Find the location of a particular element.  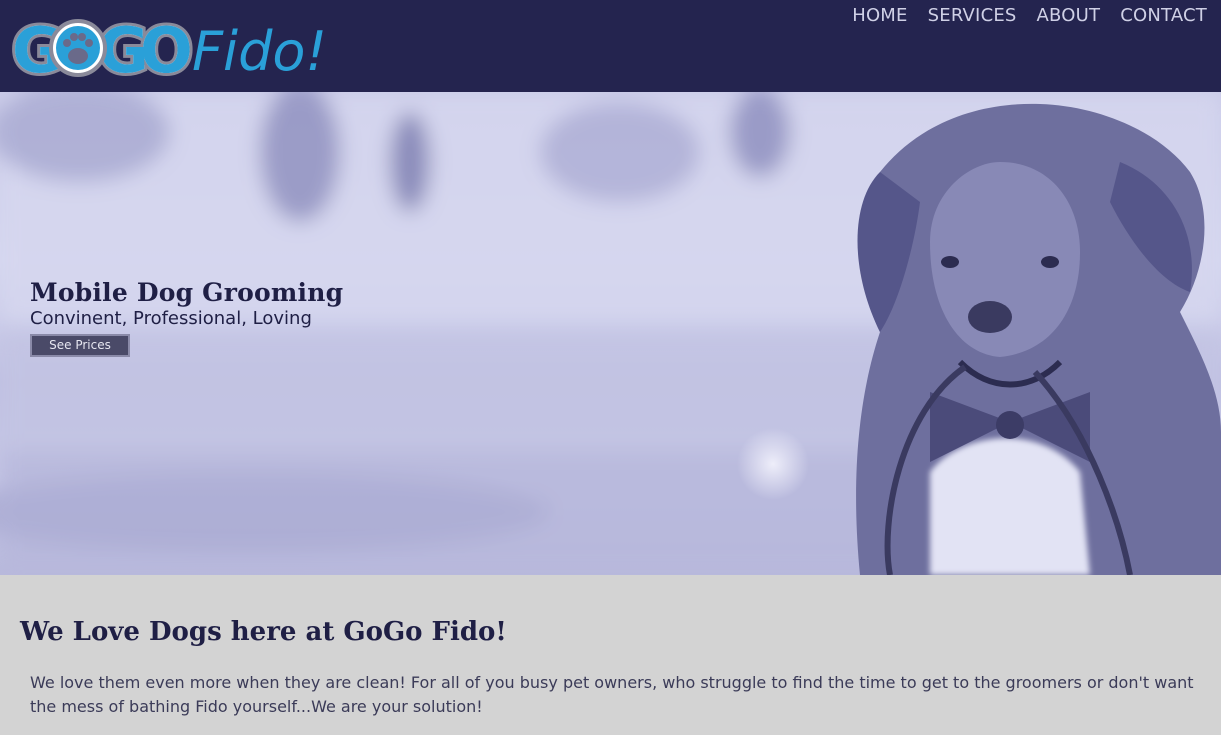

intro-heading: We Love Dogs here at GoGo Fido! is located at coordinates (263, 632).